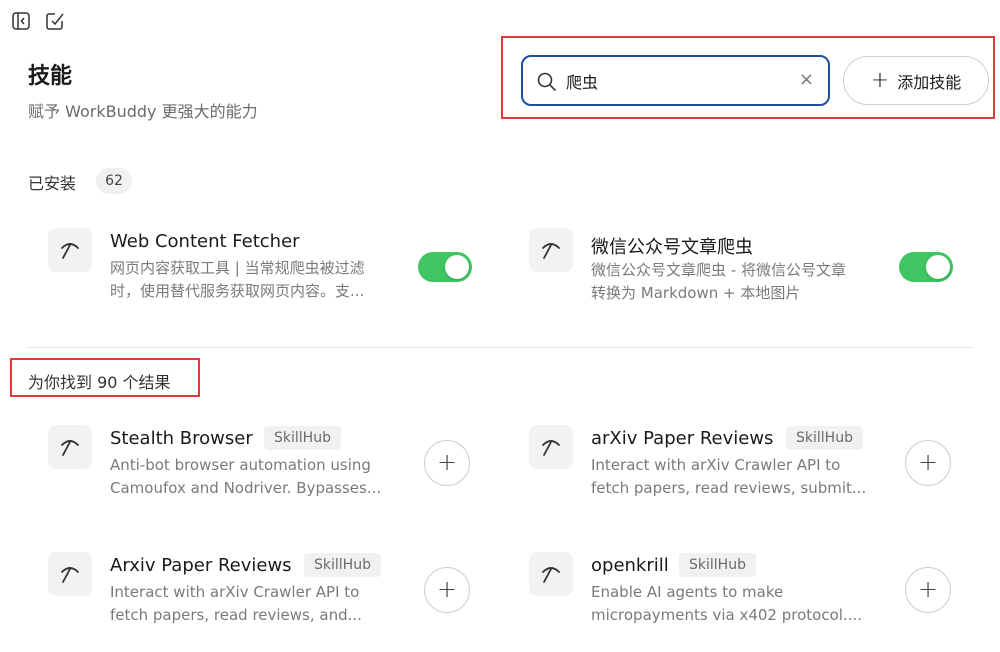  Describe the element at coordinates (880, 80) in the screenshot. I see `plus-icon: +` at that location.